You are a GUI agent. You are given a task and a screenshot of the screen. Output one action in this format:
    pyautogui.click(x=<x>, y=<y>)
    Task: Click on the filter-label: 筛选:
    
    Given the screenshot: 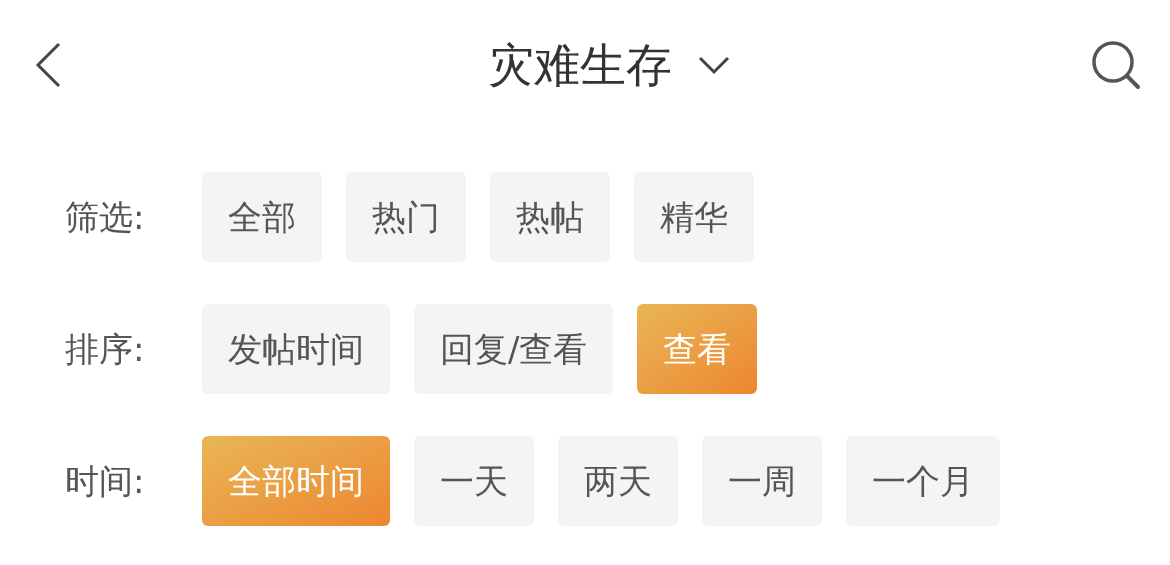 What is the action you would take?
    pyautogui.click(x=105, y=217)
    